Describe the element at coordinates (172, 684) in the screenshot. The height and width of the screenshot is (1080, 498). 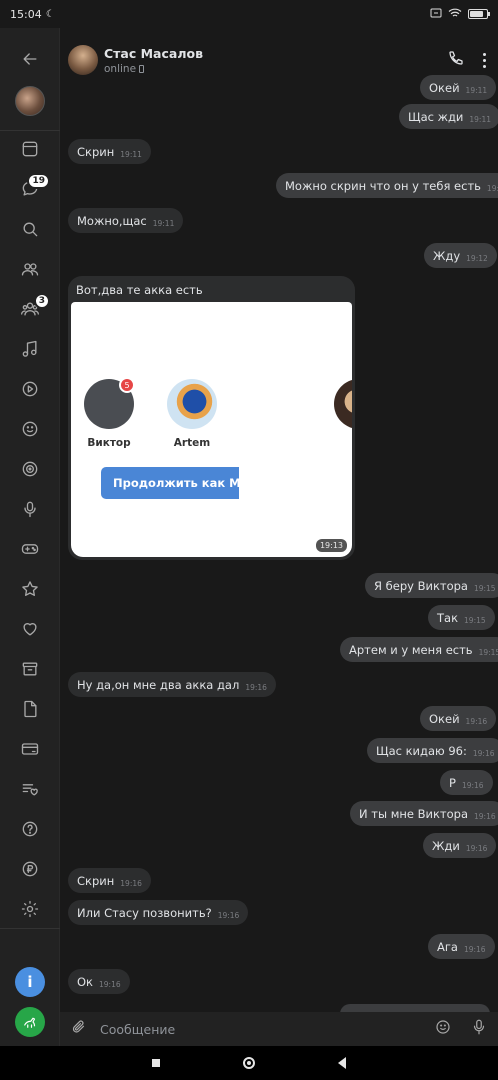
I see `message-in: Ну да,он мне два акка дал 19:16` at that location.